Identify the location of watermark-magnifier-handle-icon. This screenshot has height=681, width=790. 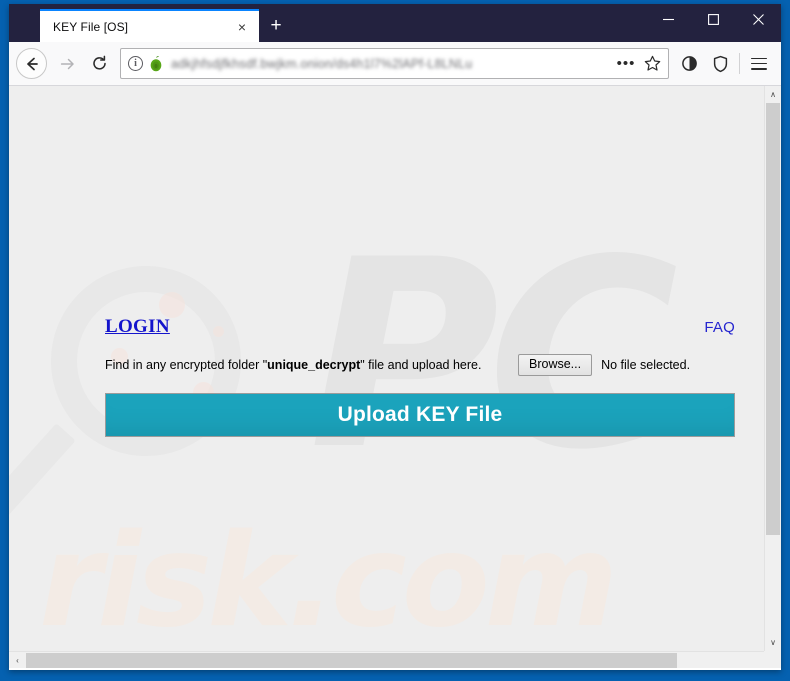
(42, 473).